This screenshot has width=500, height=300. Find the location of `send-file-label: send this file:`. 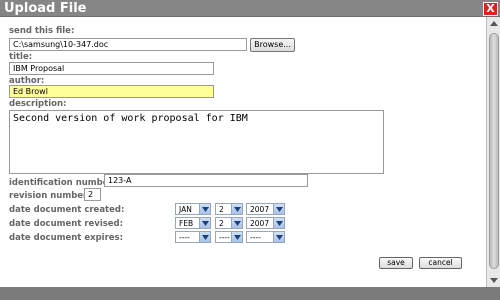

send-file-label: send this file: is located at coordinates (42, 31).